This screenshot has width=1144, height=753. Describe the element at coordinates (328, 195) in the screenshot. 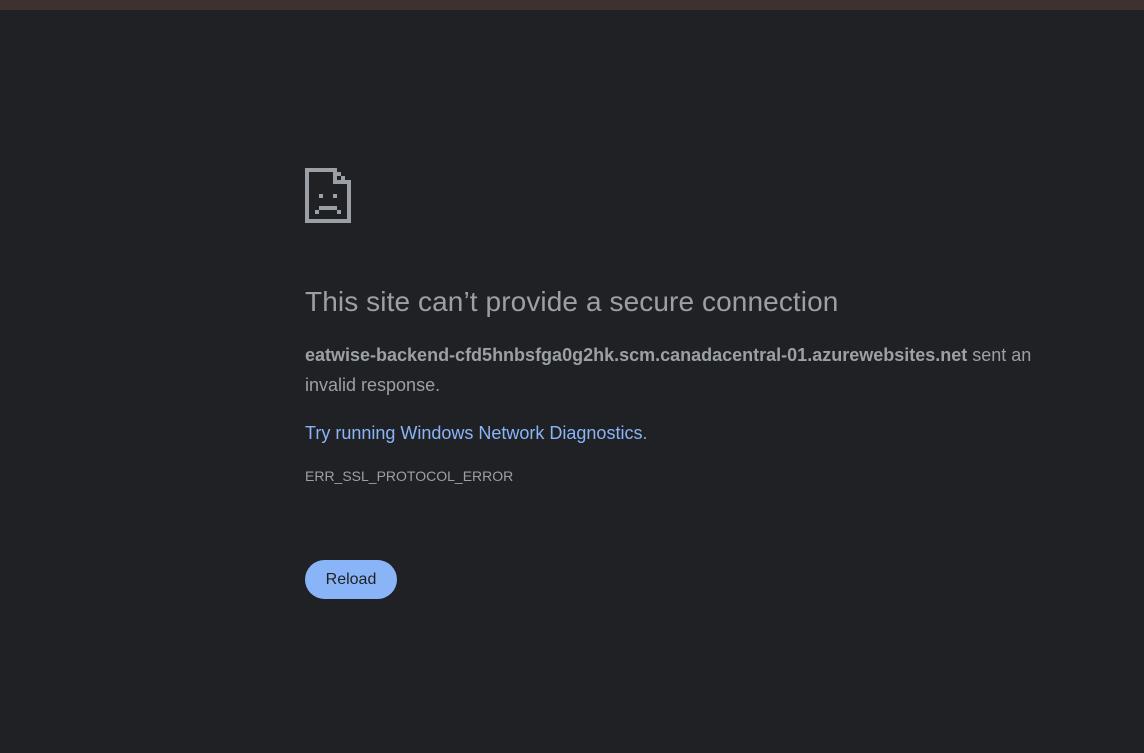

I see `sad-page-icon` at that location.